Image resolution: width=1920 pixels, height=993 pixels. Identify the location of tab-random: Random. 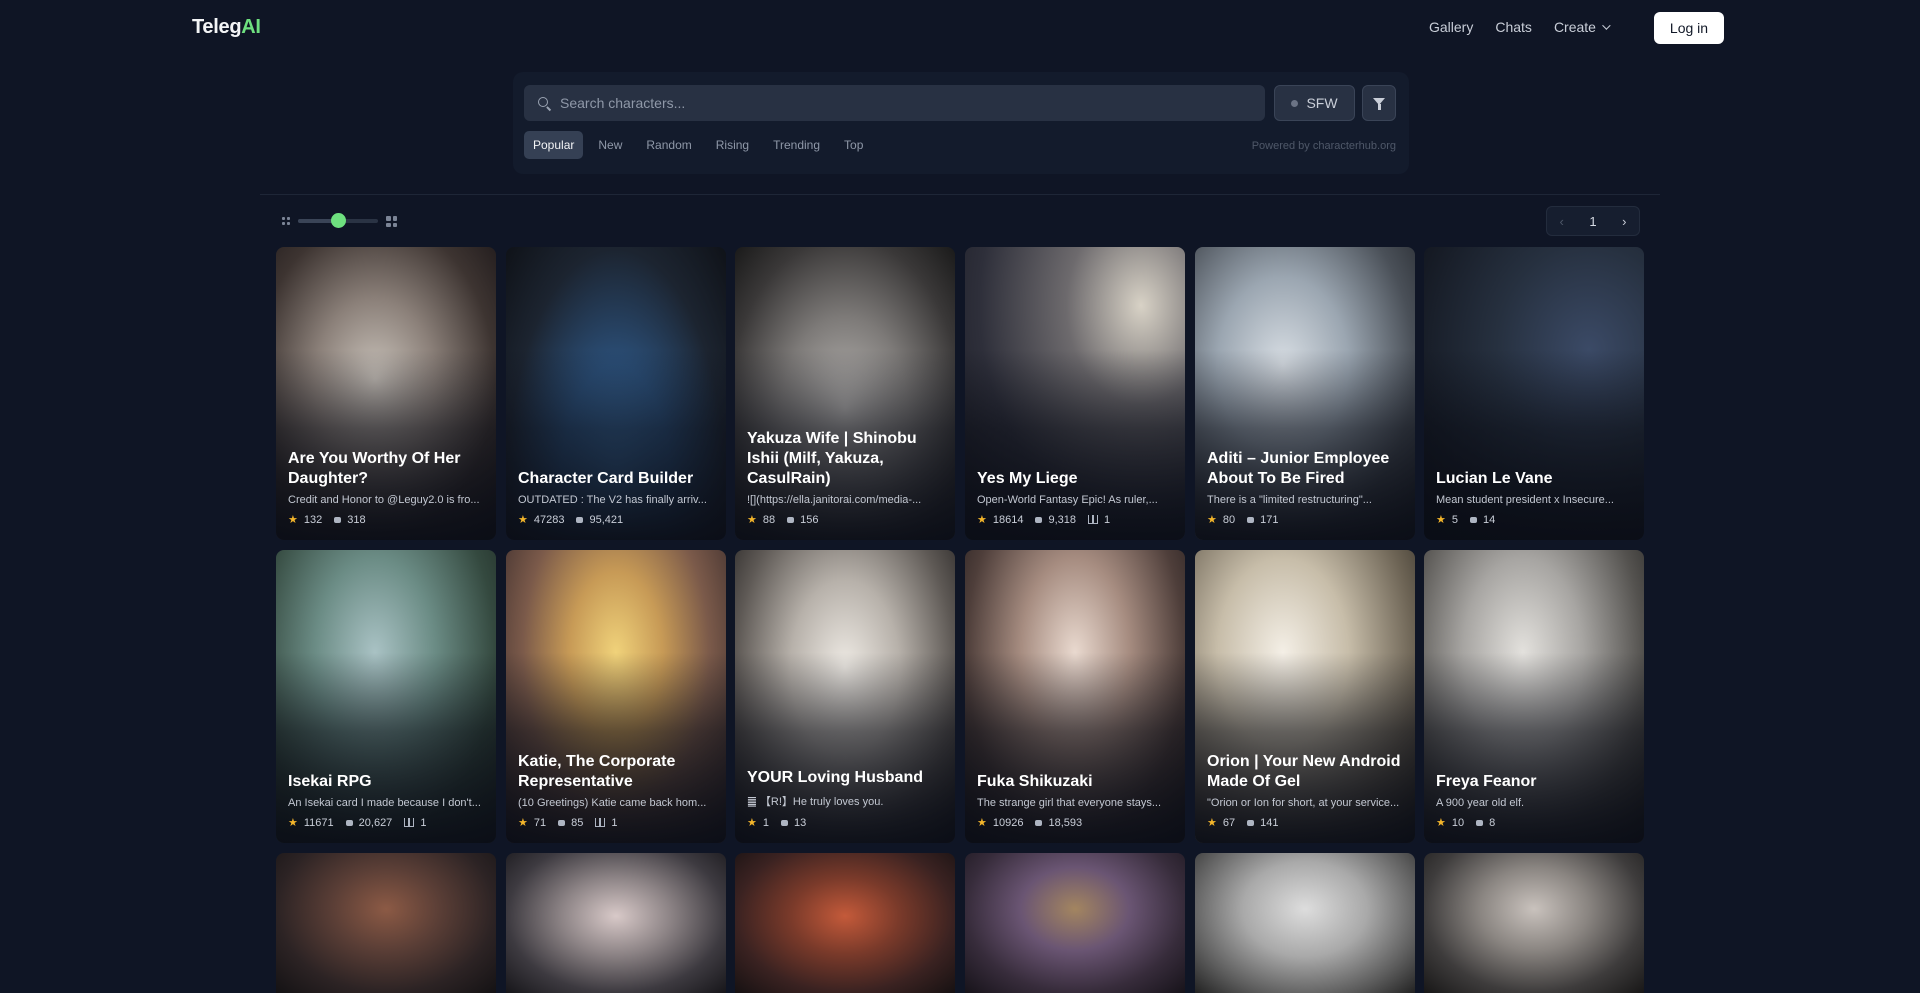
(668, 145).